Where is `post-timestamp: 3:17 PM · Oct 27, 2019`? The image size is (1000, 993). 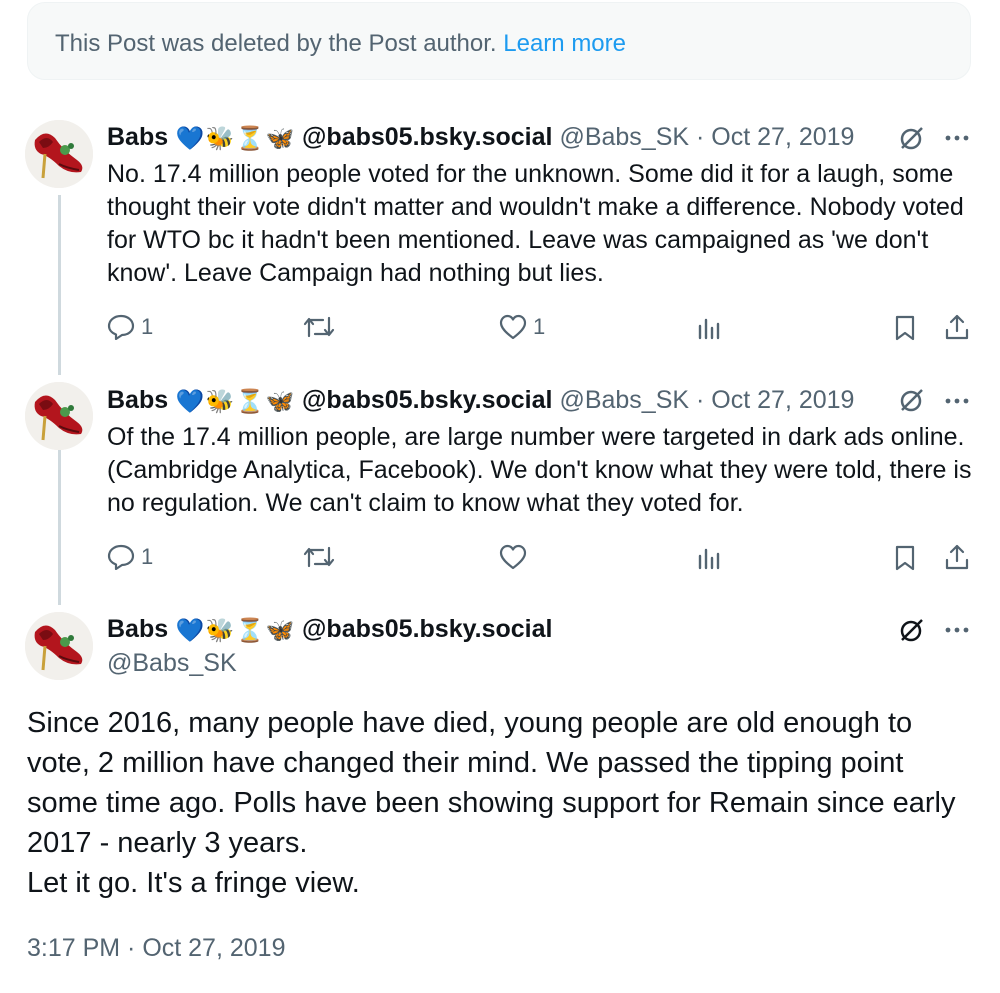 post-timestamp: 3:17 PM · Oct 27, 2019 is located at coordinates (156, 948).